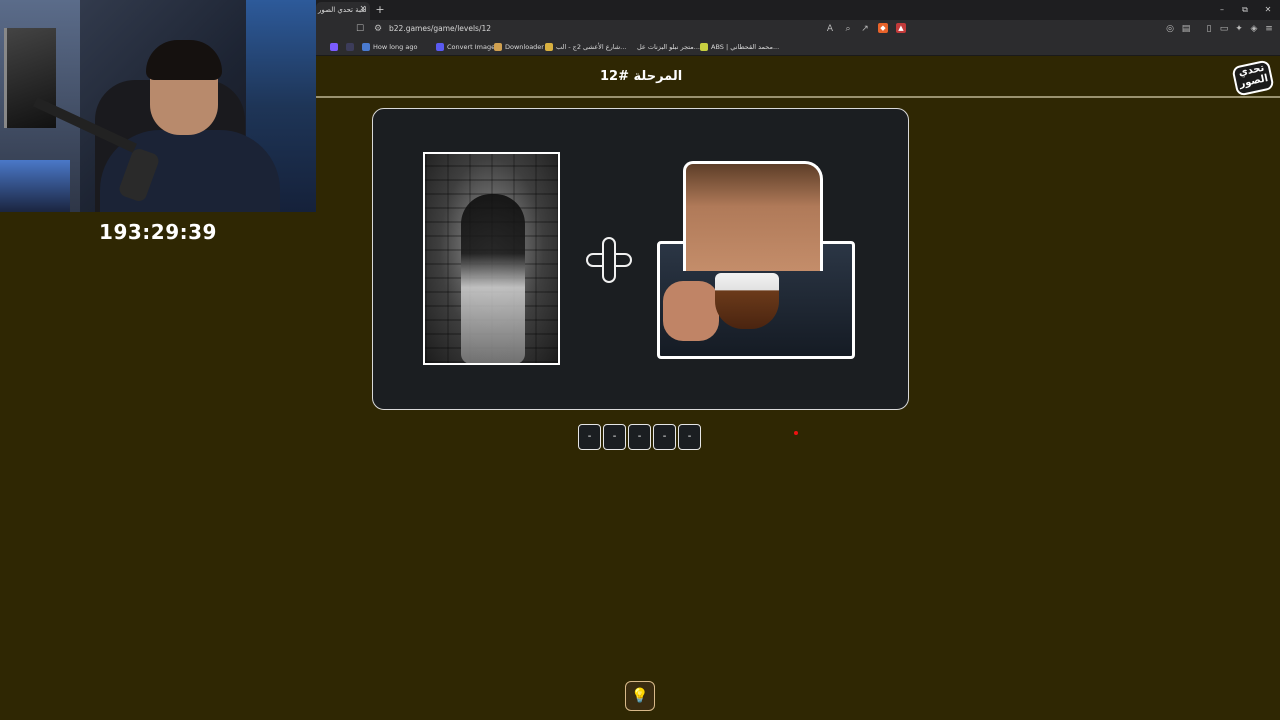 Image resolution: width=1280 pixels, height=720 pixels. Describe the element at coordinates (883, 28) in the screenshot. I see `brave-shield-icon: ◆` at that location.